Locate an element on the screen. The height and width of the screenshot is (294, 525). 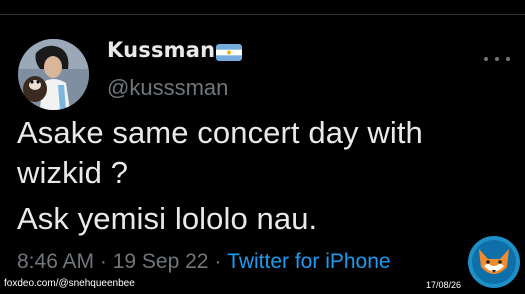
argentina-flag-icon is located at coordinates (229, 52).